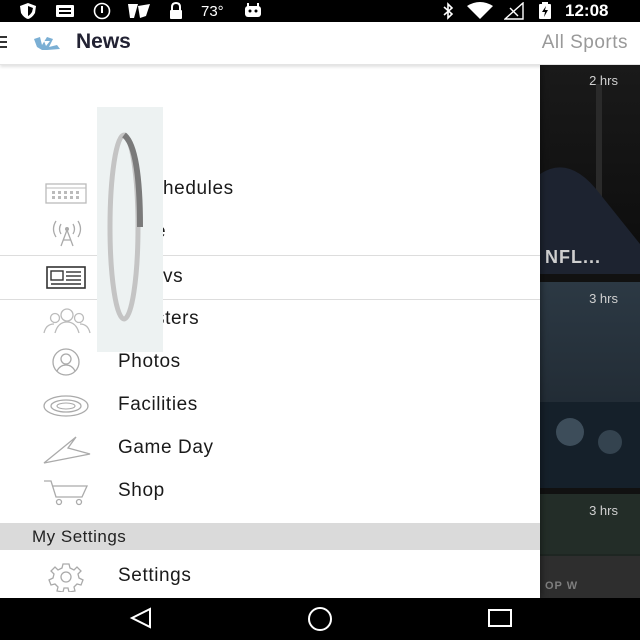  I want to click on calendar-icon, so click(67, 190).